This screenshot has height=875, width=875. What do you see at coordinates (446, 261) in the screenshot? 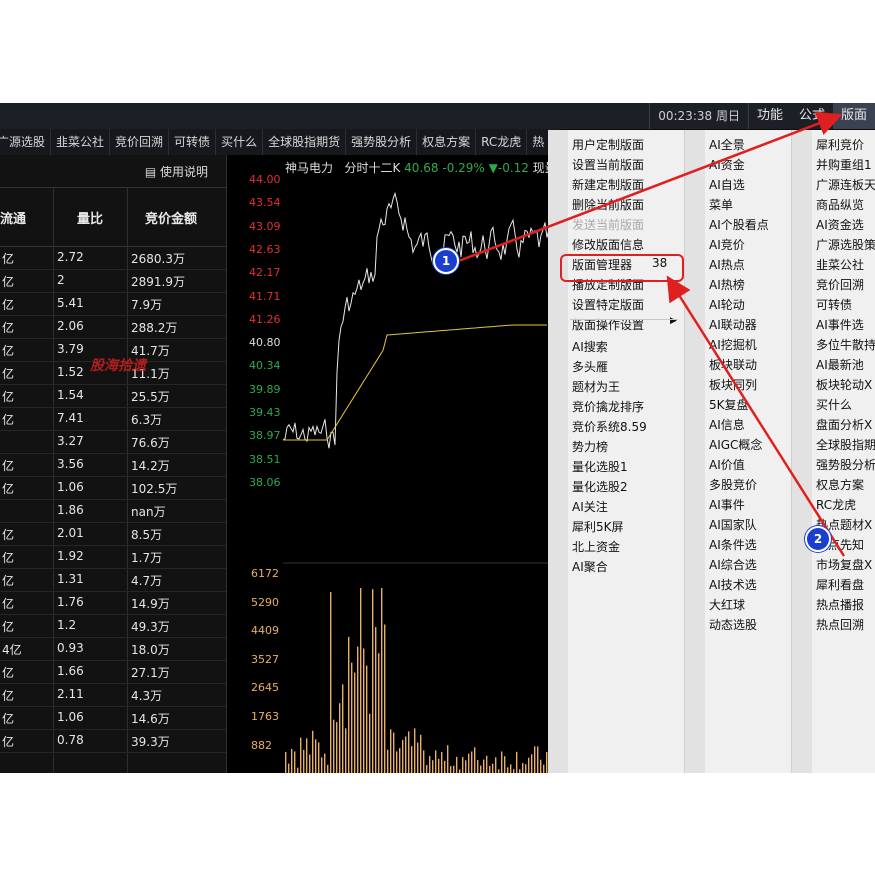
I see `step-badge-1: 1` at bounding box center [446, 261].